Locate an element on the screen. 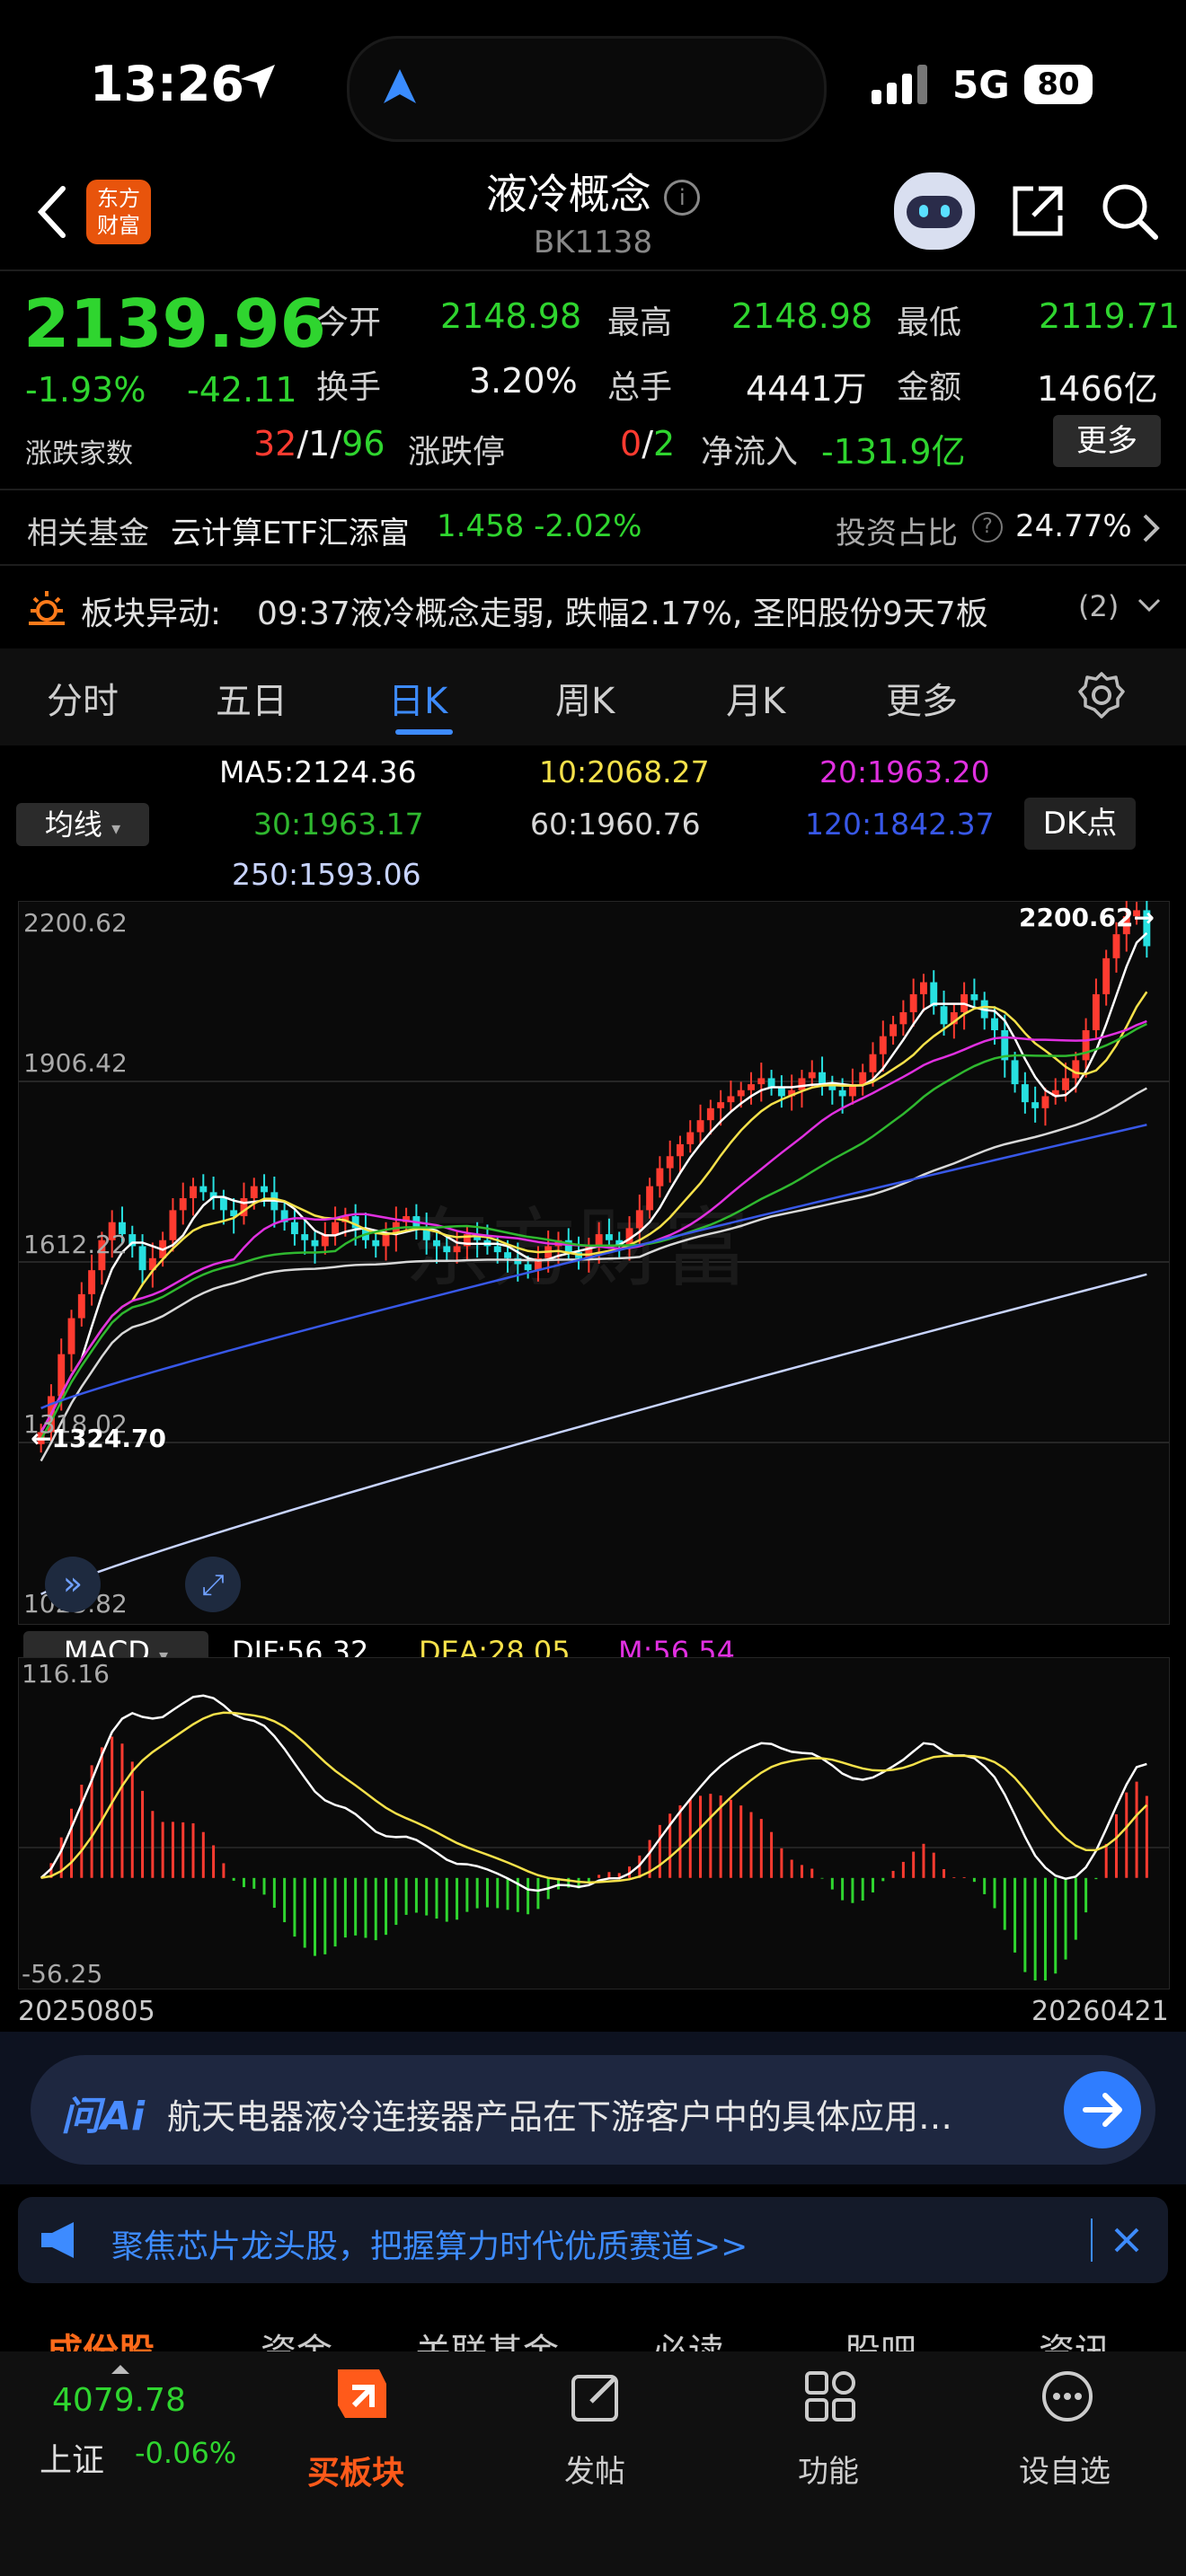 The width and height of the screenshot is (1186, 2576). breadth-counts: 32/1/96 is located at coordinates (319, 443).